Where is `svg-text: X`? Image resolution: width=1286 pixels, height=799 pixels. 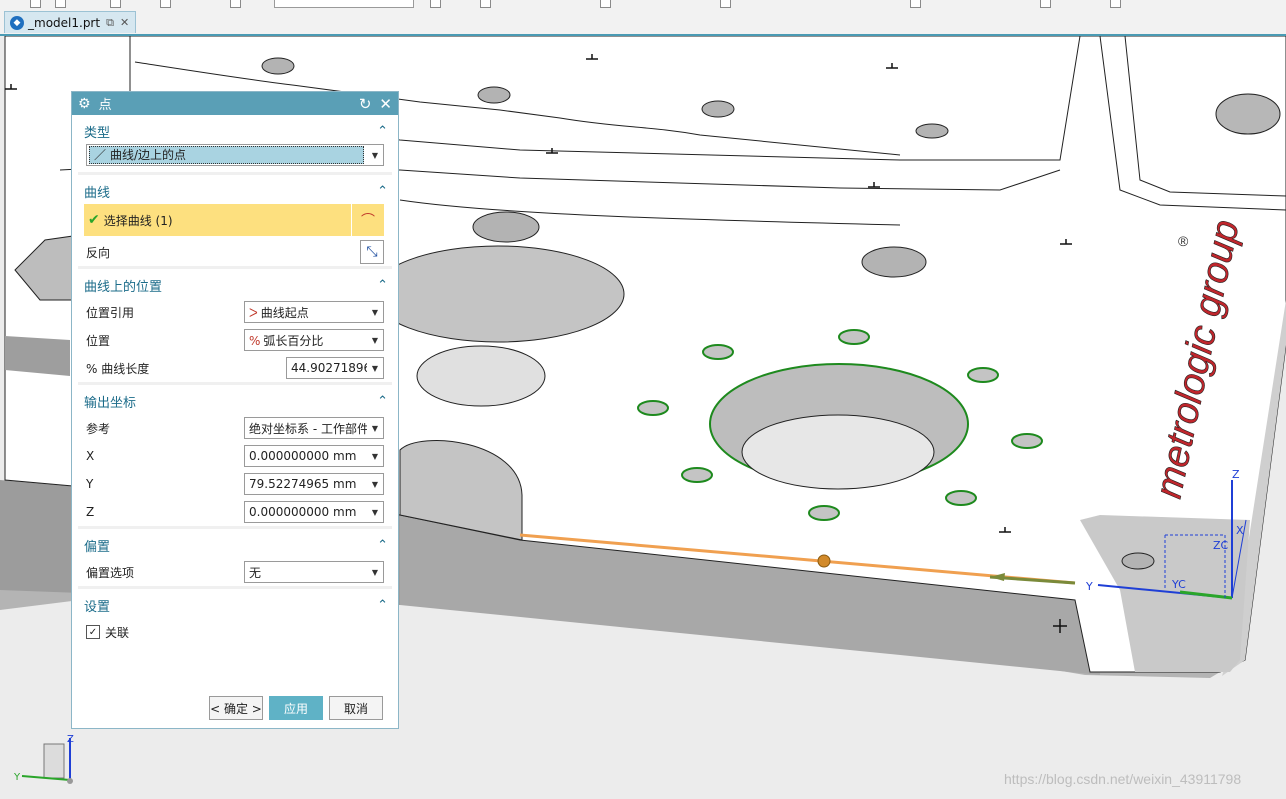 svg-text: X is located at coordinates (1240, 530).